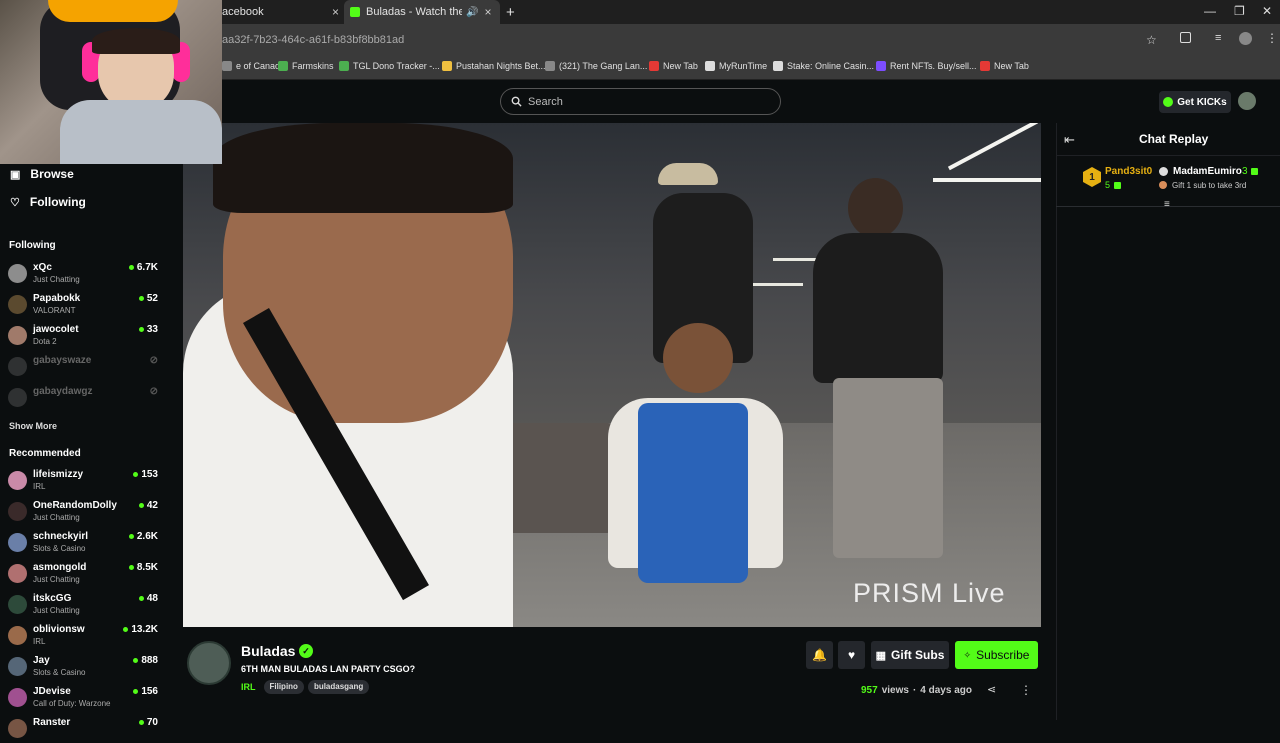 The image size is (1280, 743). What do you see at coordinates (83, 636) in the screenshot?
I see `sidebar-channel: oblivionsw IRL 13.2K` at bounding box center [83, 636].